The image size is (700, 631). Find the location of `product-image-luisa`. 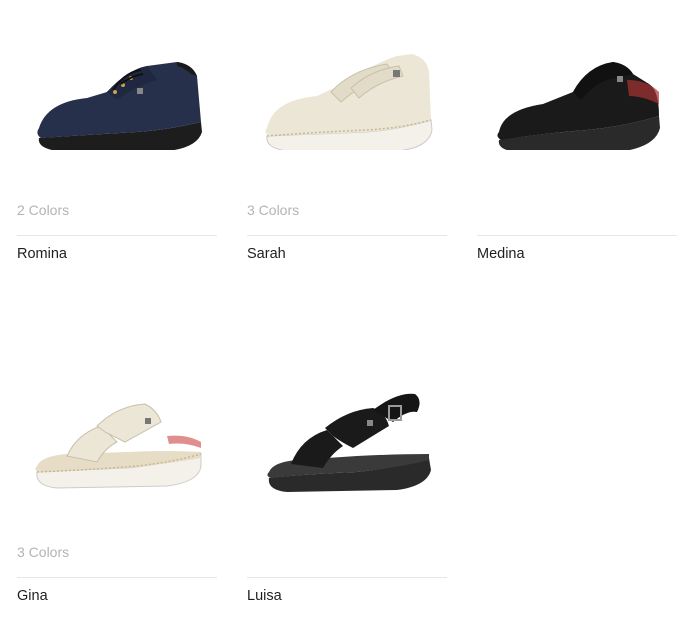

product-image-luisa is located at coordinates (347, 447).